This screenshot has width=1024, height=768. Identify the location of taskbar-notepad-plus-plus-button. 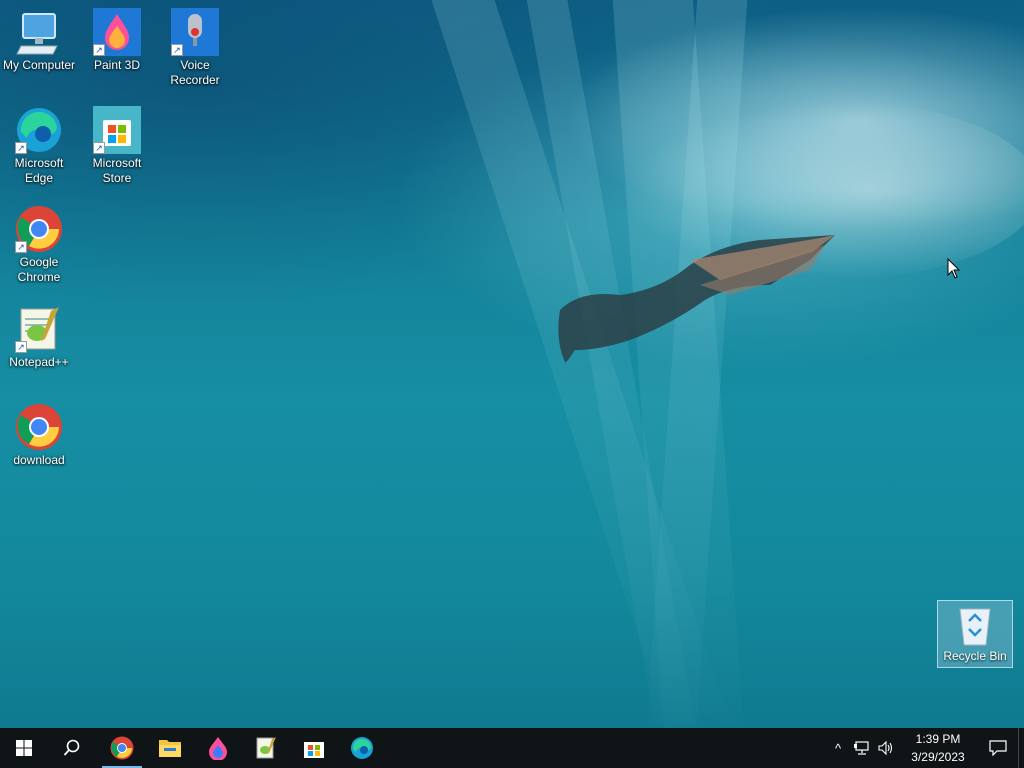
(266, 748).